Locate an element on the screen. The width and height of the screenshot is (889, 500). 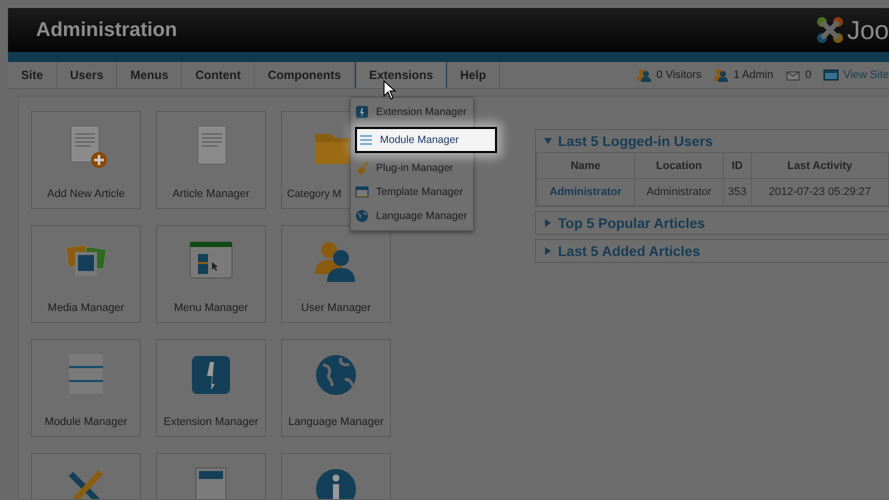
column-header: Name is located at coordinates (585, 165).